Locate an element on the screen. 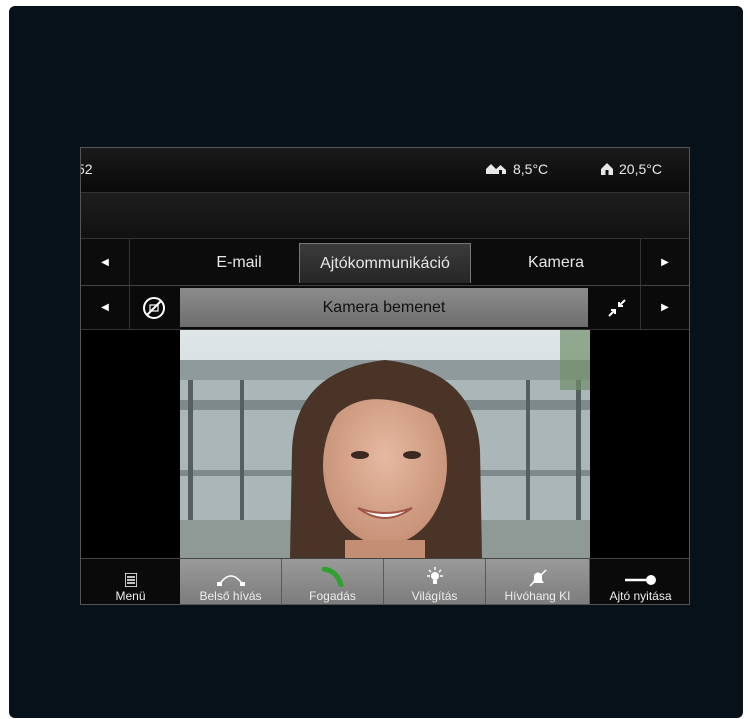 Image resolution: width=750 pixels, height=719 pixels. indoor-temp-value: 20,5°C is located at coordinates (640, 169).